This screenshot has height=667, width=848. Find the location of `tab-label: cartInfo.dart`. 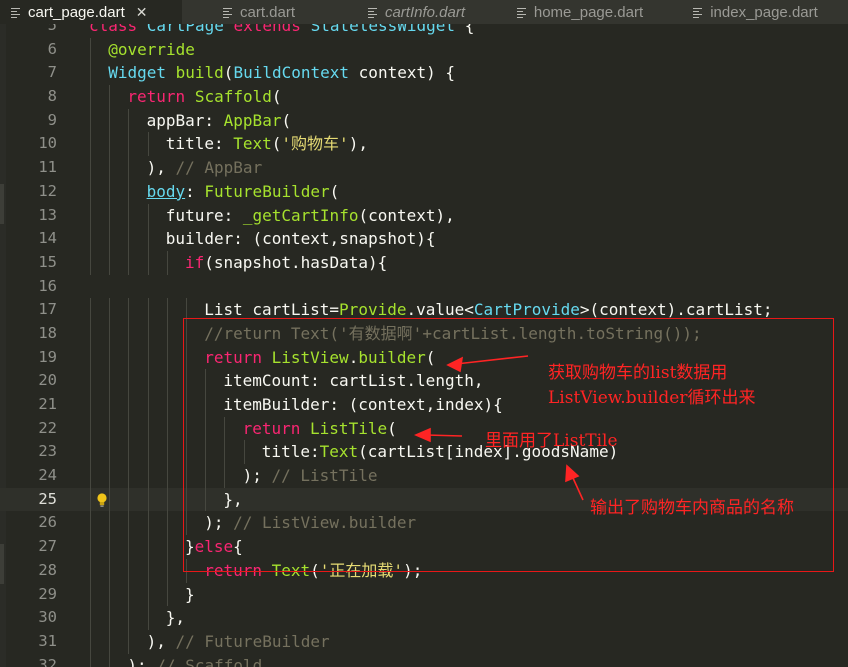

tab-label: cartInfo.dart is located at coordinates (425, 12).